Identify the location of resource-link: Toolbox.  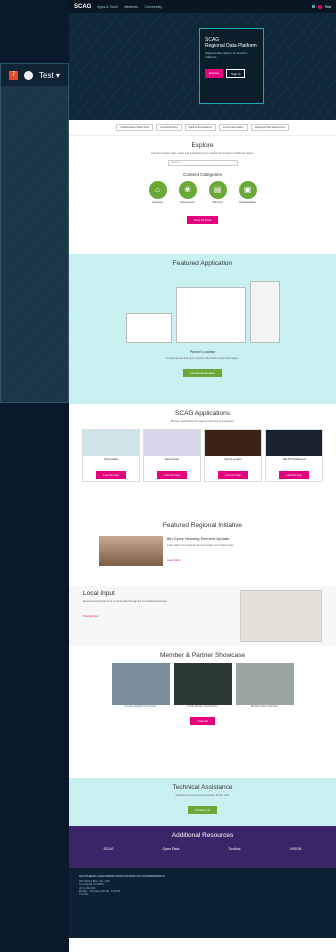
(234, 849).